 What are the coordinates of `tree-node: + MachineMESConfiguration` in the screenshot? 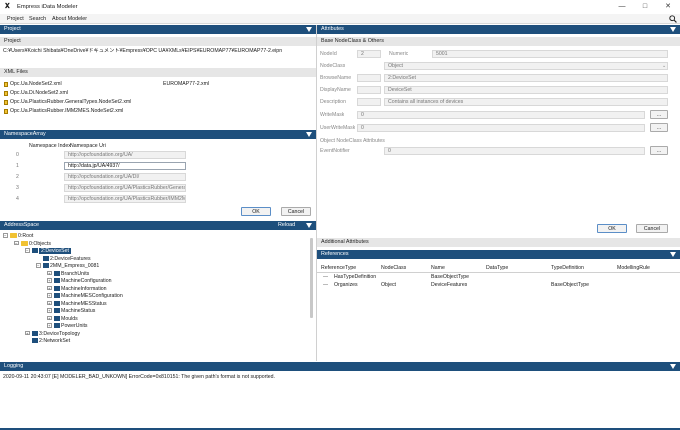 It's located at (155, 297).